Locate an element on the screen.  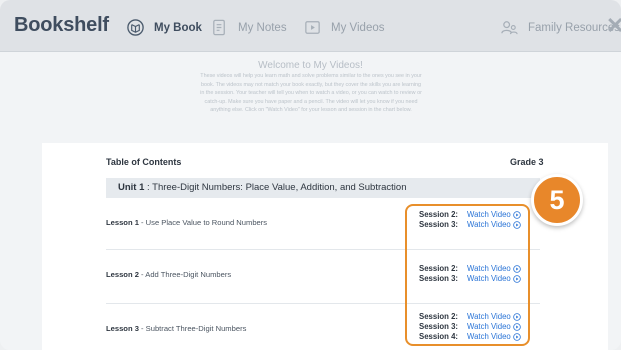
lesson-row-3: Lesson 3 - Subtract Three-Digit Numbers is located at coordinates (176, 328).